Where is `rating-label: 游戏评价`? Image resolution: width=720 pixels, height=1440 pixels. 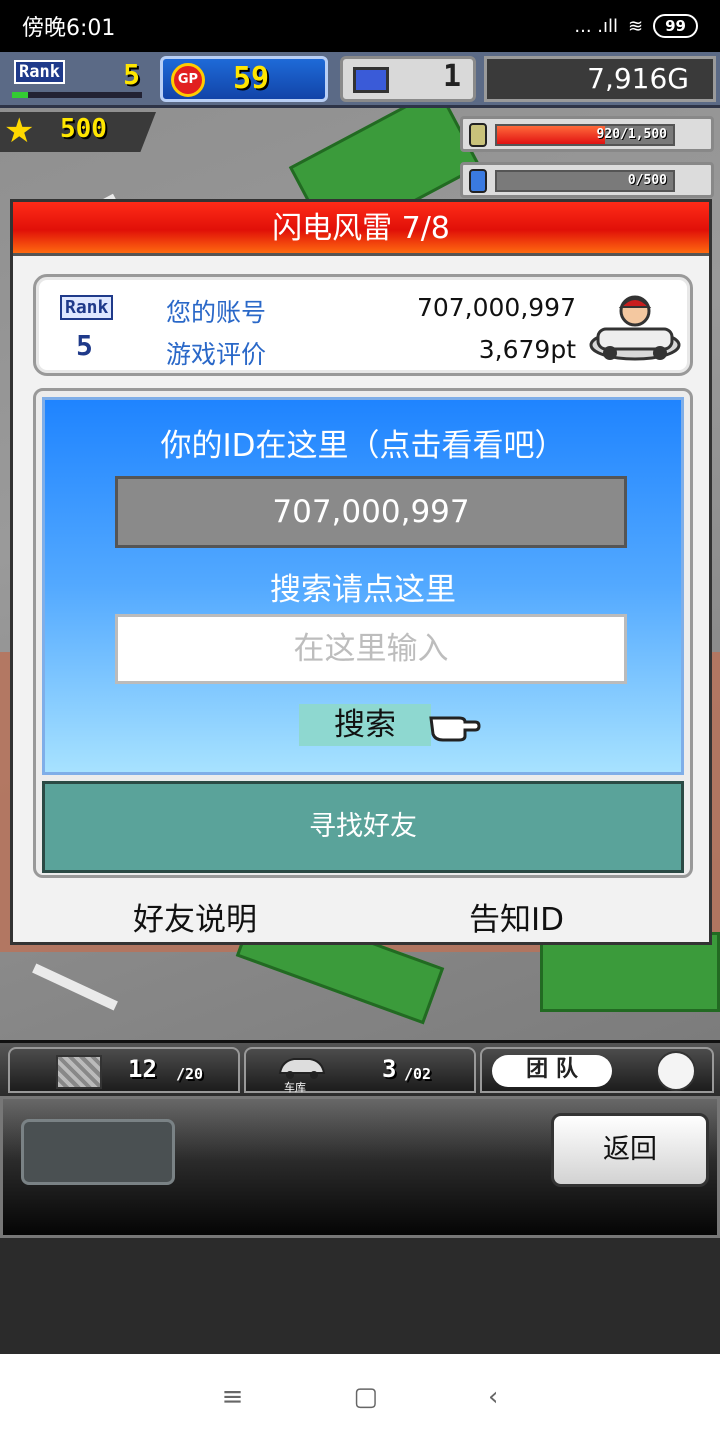
rating-label: 游戏评价 is located at coordinates (216, 354).